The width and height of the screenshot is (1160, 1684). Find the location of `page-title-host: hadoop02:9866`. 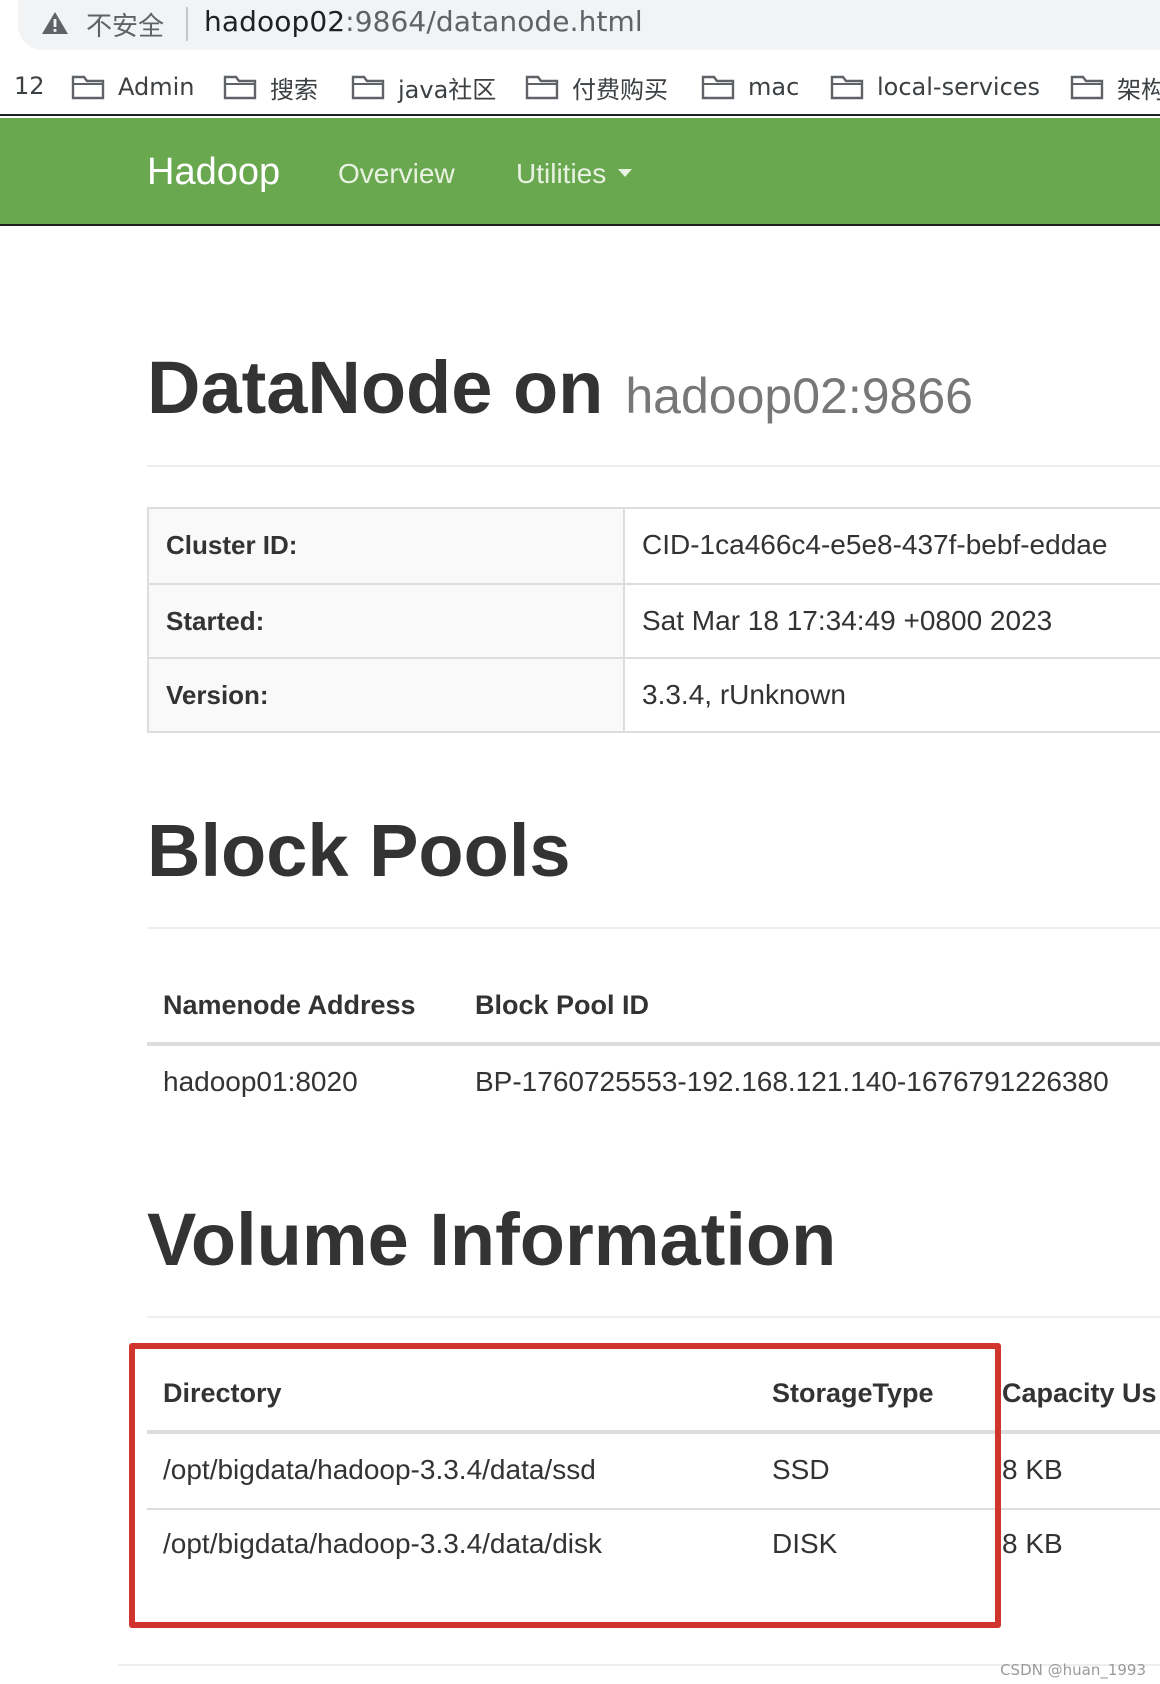

page-title-host: hadoop02:9866 is located at coordinates (799, 396).